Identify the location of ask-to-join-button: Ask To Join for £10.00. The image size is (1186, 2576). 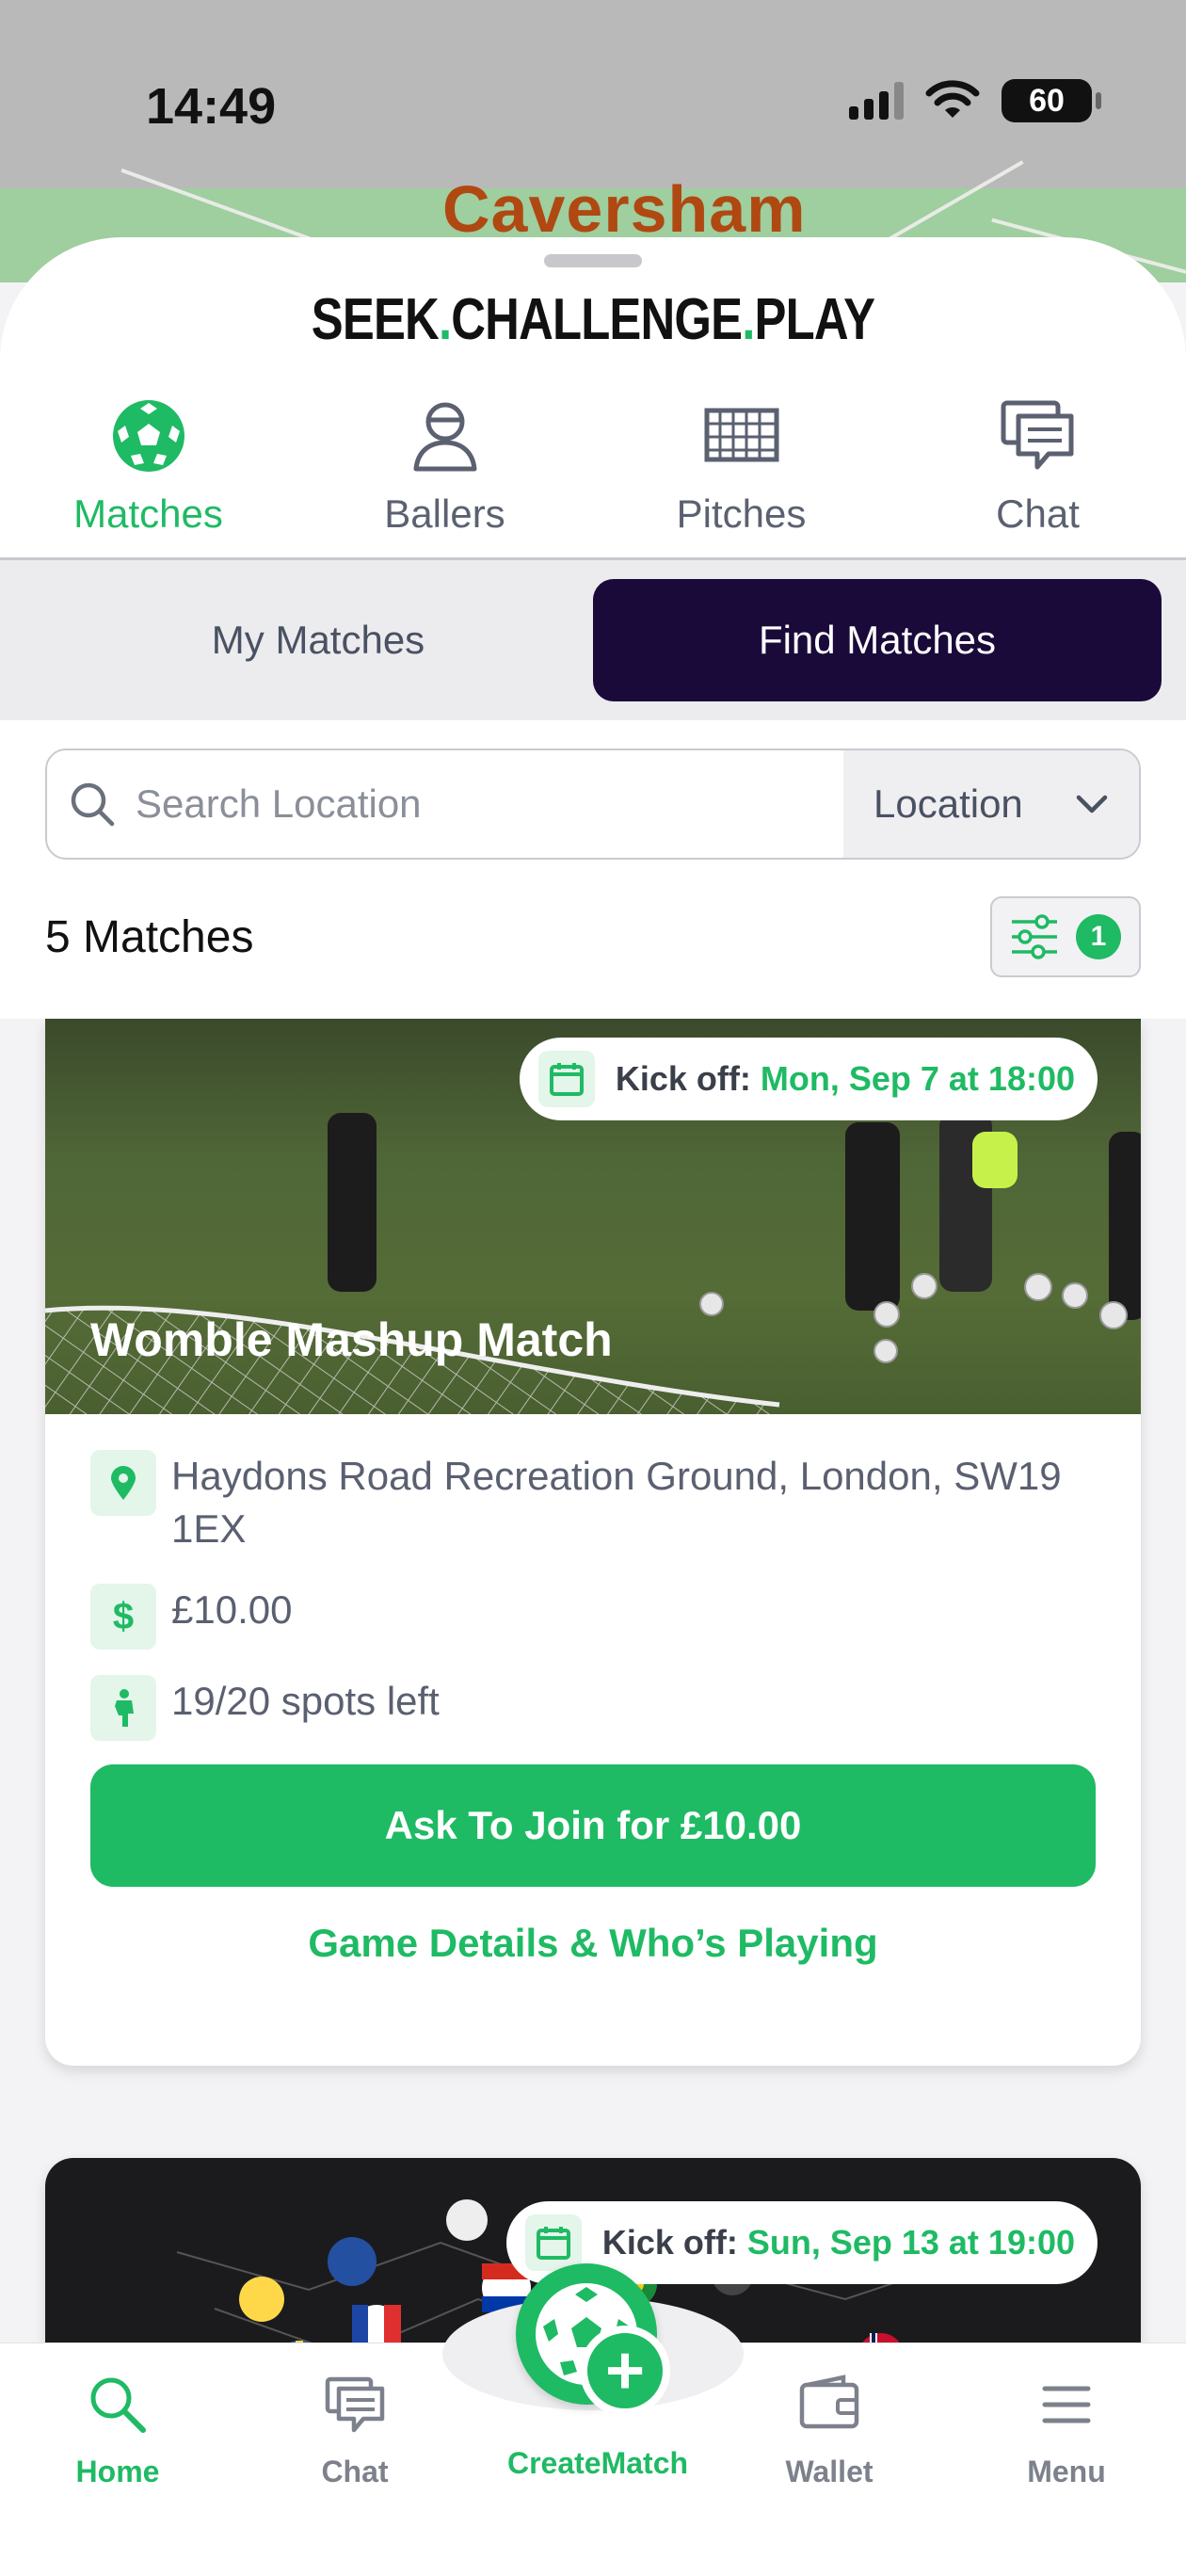
(593, 1825).